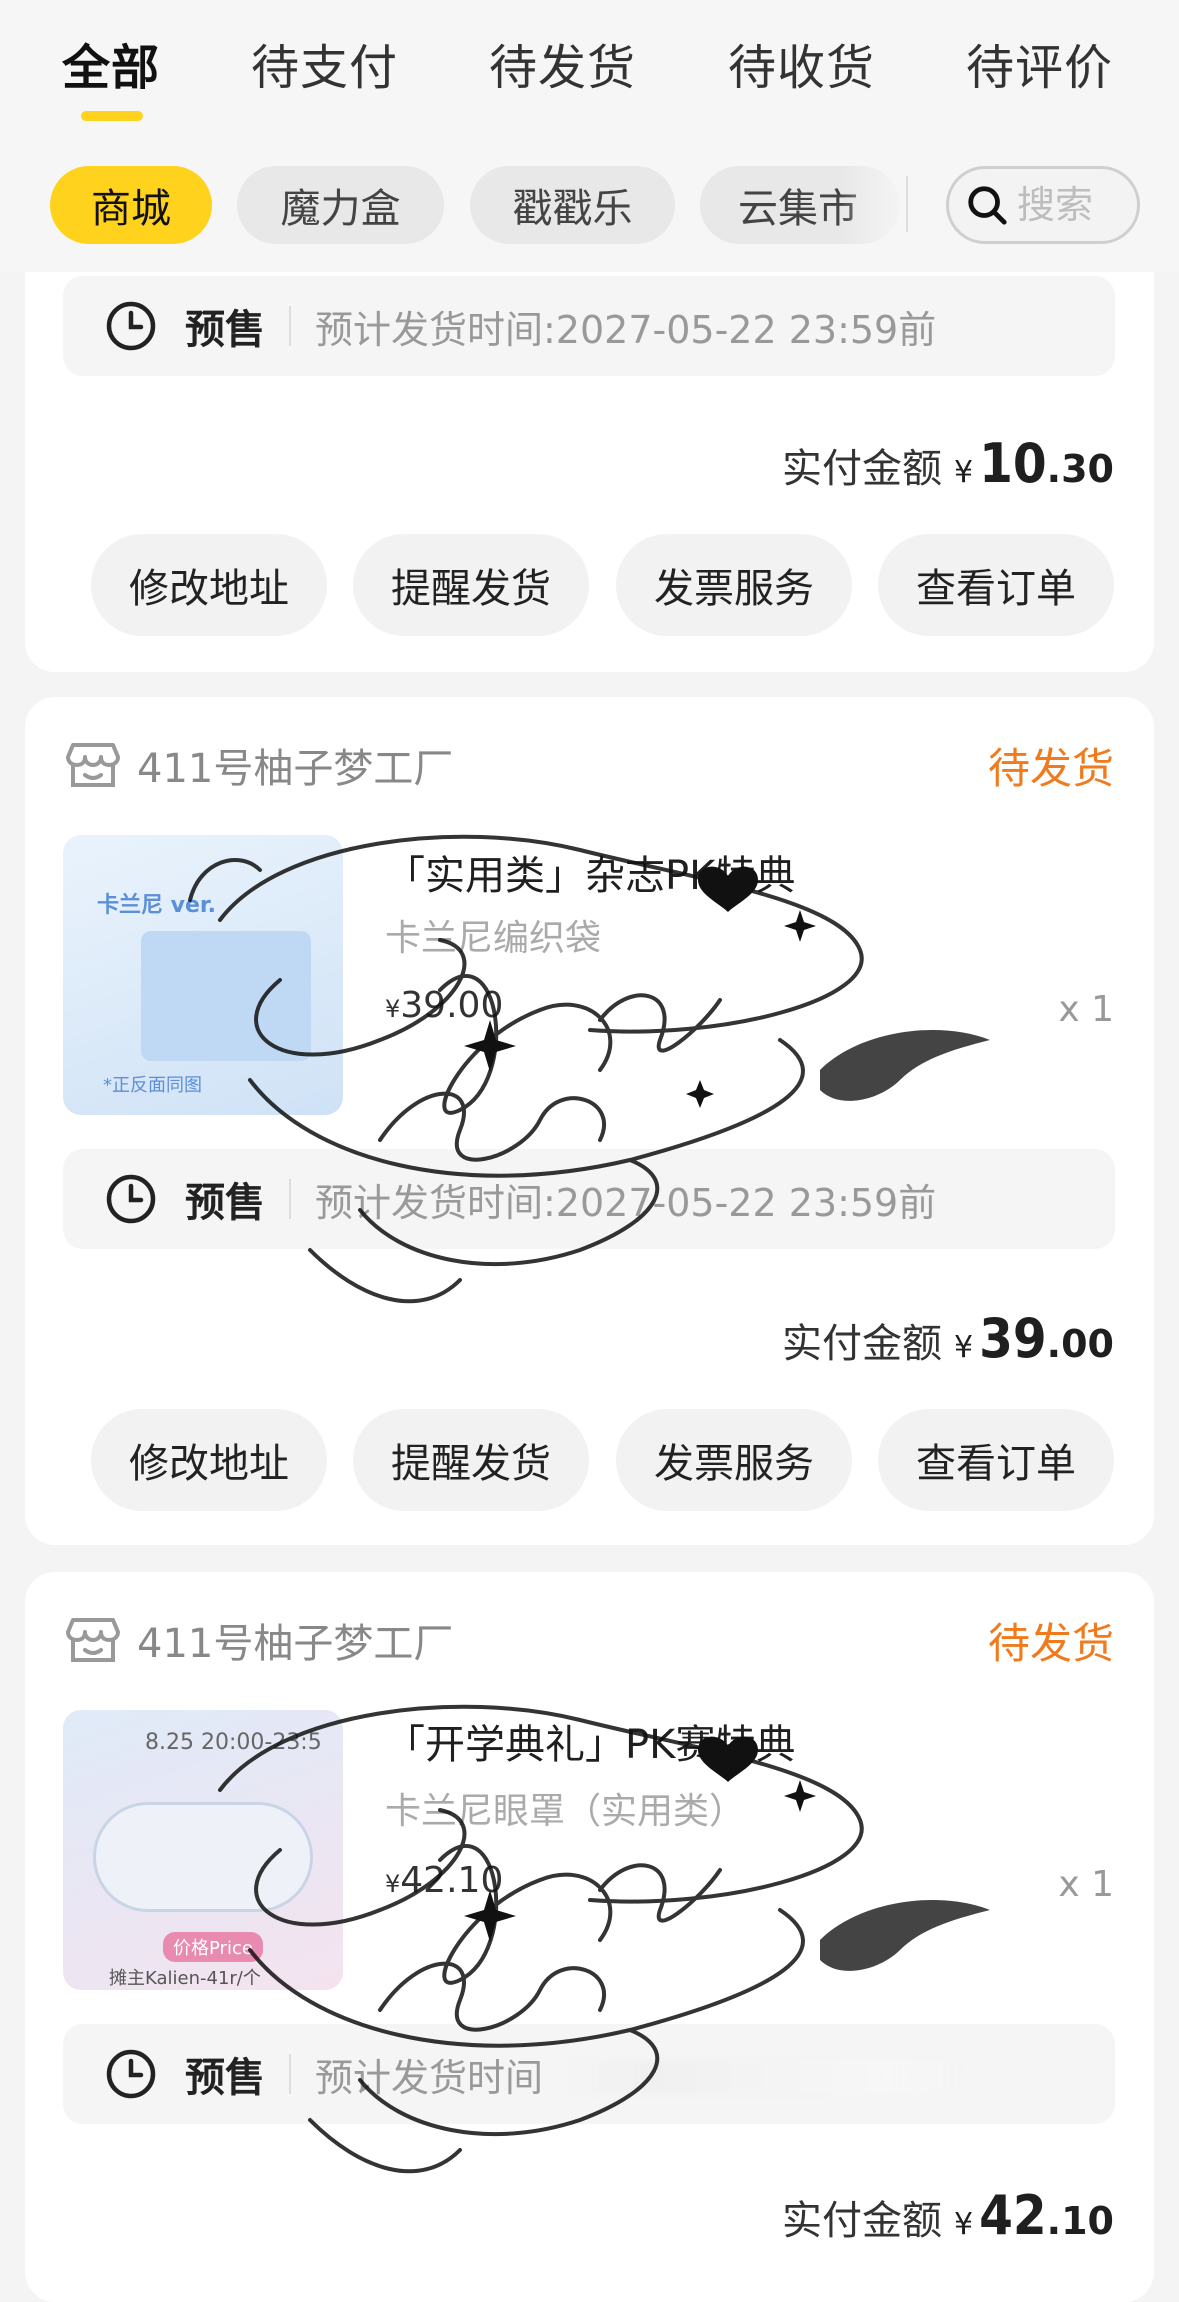  I want to click on eye-mask-illustration, so click(203, 1857).